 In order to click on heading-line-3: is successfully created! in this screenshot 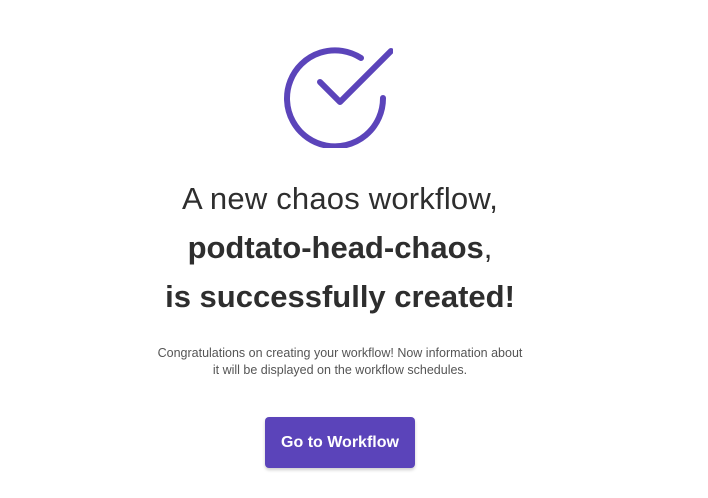, I will do `click(340, 296)`.